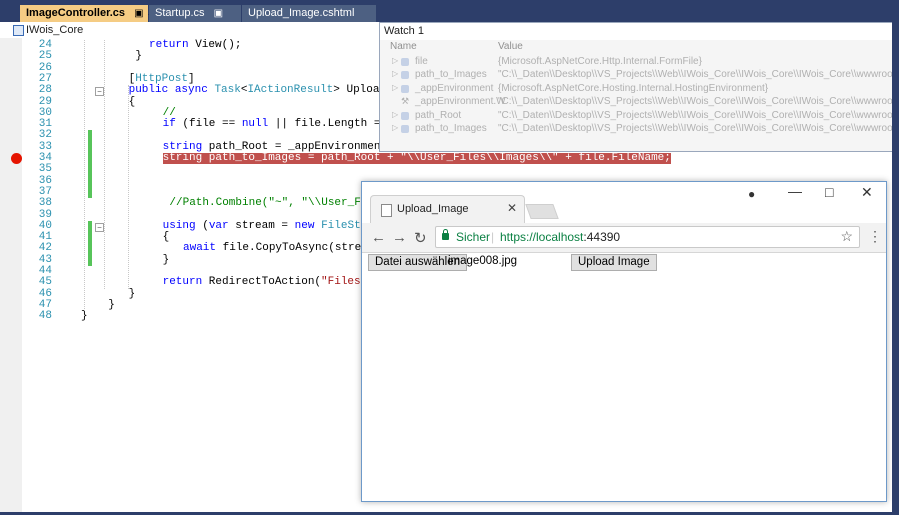 The image size is (899, 515). I want to click on line-number: 38, so click(45, 203).